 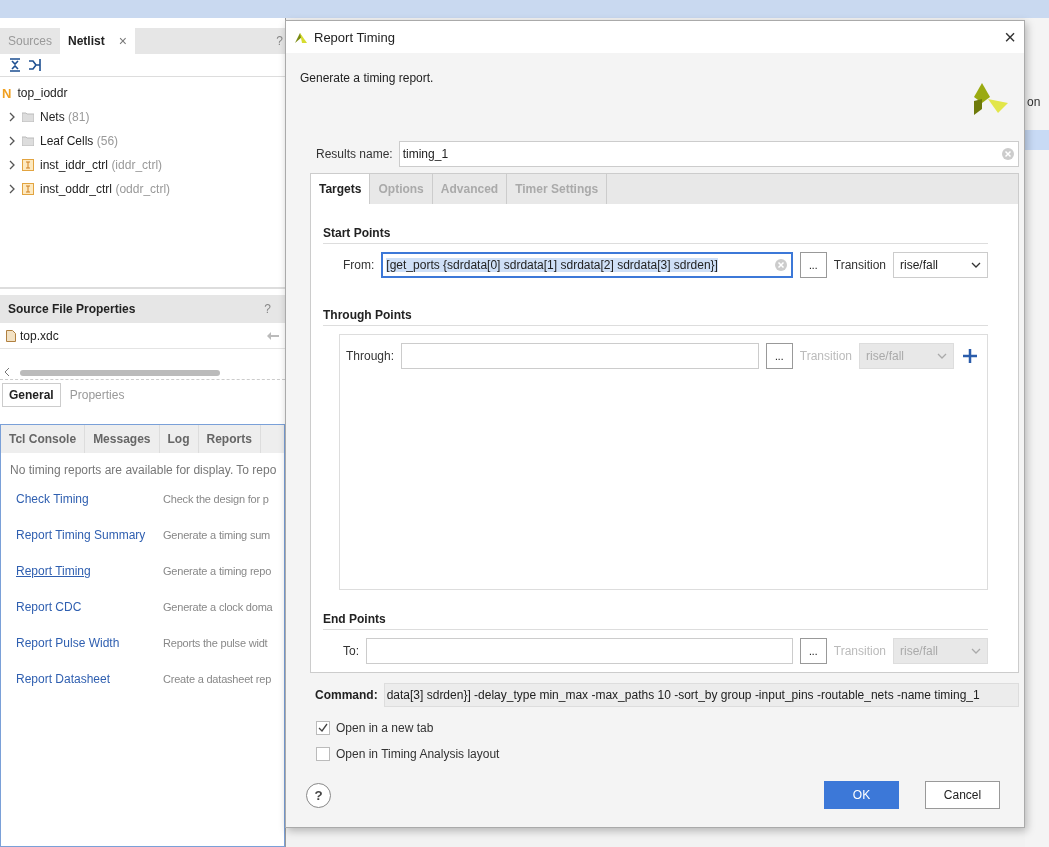 I want to click on points-field: [get_ports {sdrdata[0] sdrdata[1] sdrdata[2] sdrdata[3] sdrden}], so click(x=587, y=265).